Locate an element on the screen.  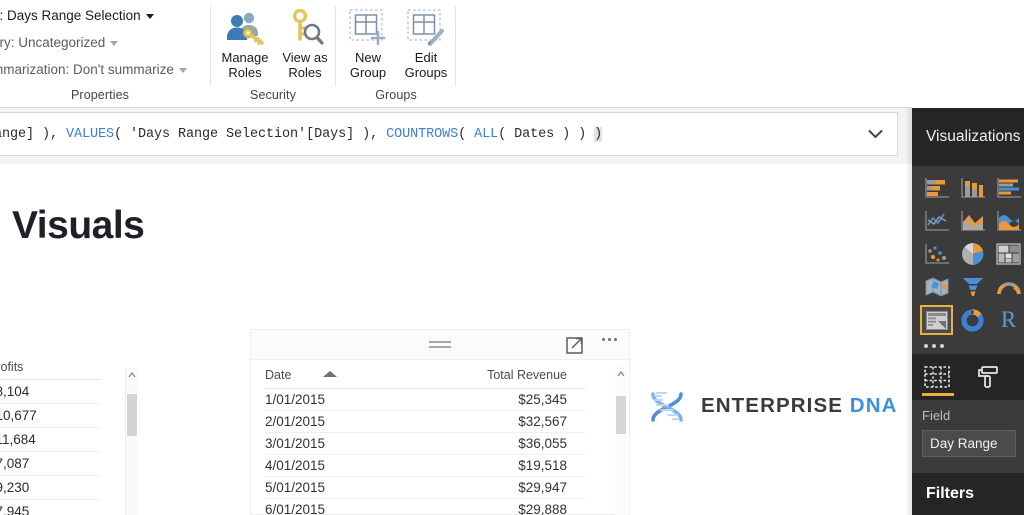
scatter-chart-icon is located at coordinates (936, 254).